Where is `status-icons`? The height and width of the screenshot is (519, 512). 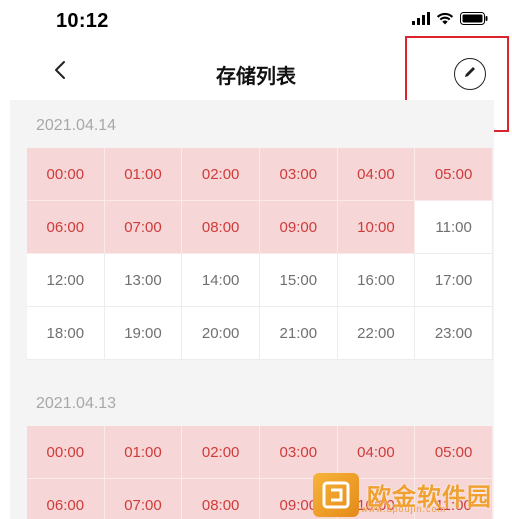
status-icons is located at coordinates (450, 21).